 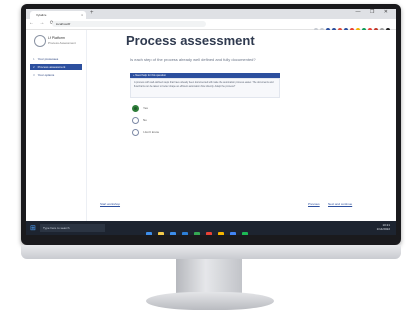 I want to click on browser-tab: Vytalize ×, so click(x=58, y=15).